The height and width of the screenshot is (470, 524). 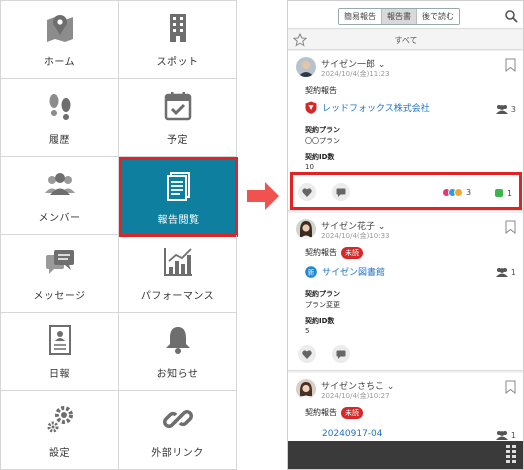 I want to click on menu-tile-settings: 設定, so click(x=60, y=430).